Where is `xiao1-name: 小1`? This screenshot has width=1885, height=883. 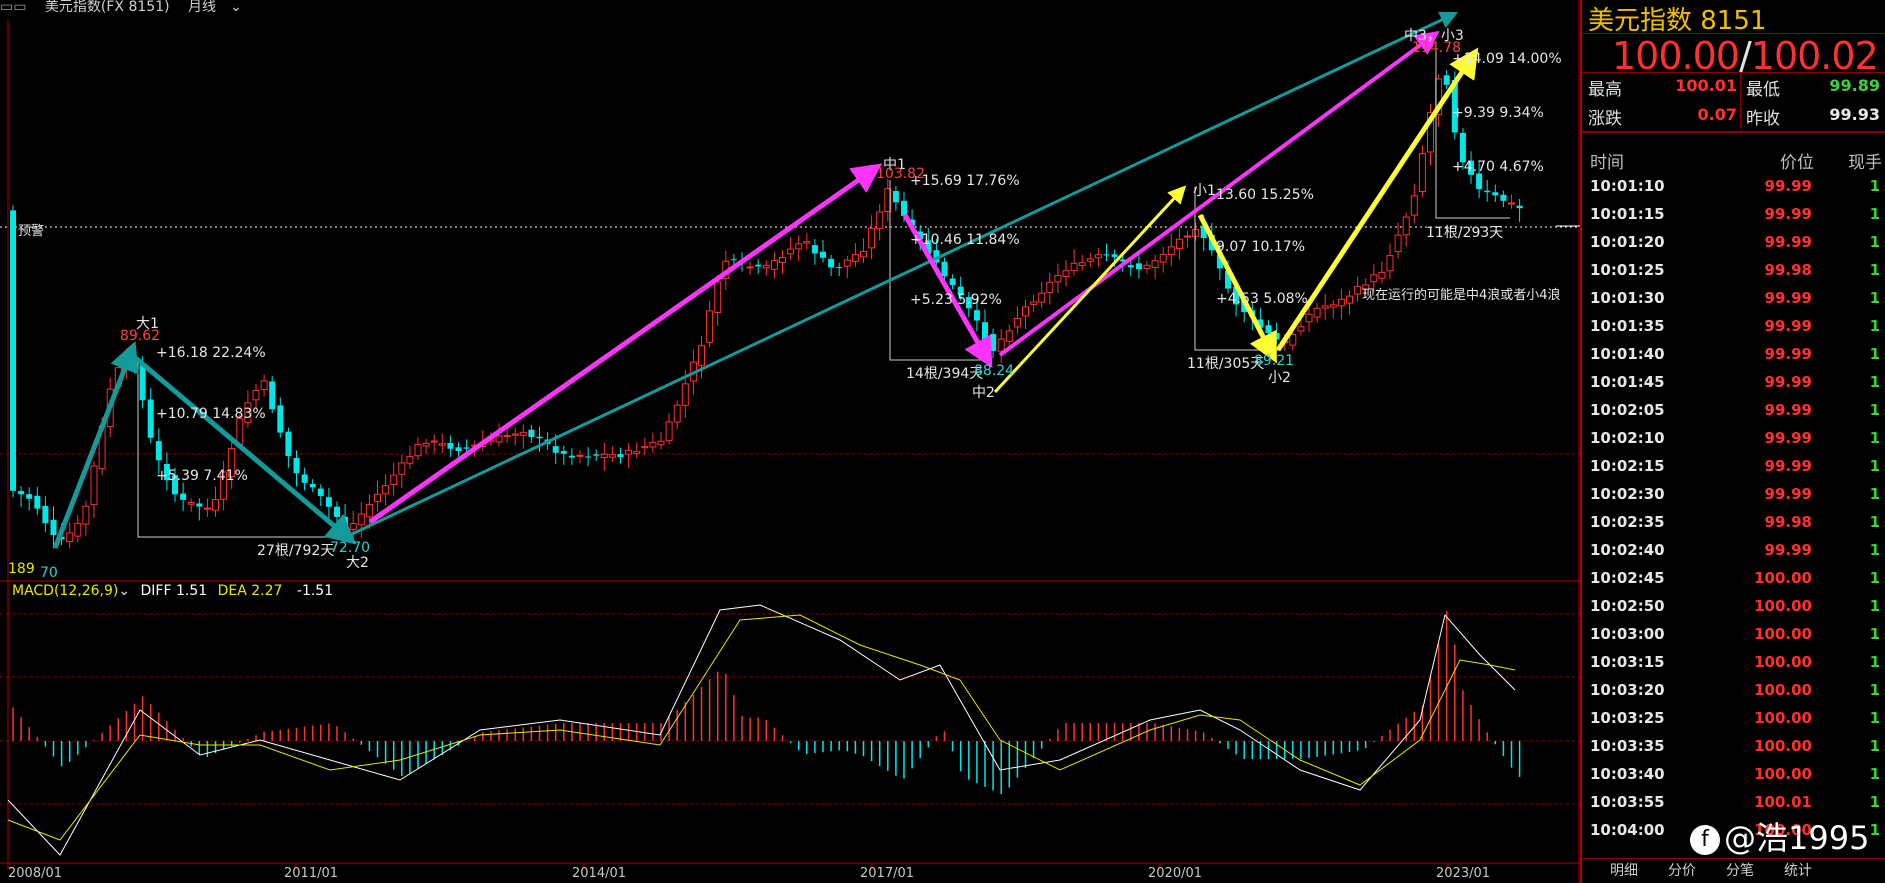
xiao1-name: 小1 is located at coordinates (1204, 191).